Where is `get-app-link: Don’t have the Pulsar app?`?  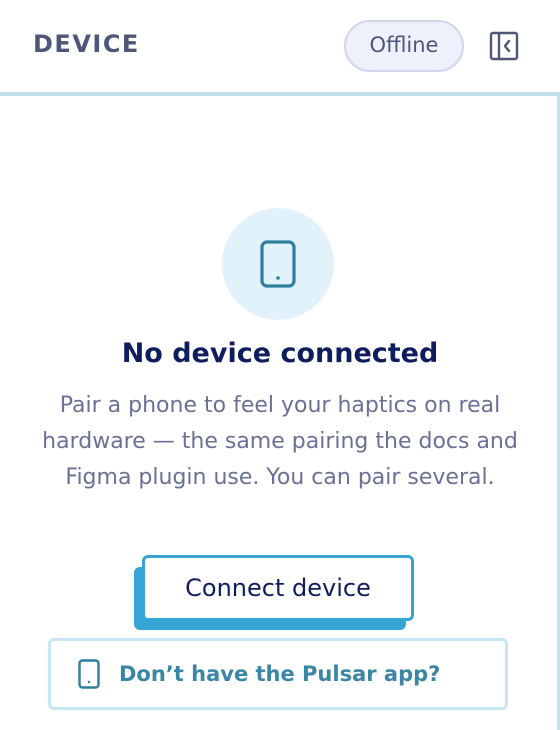 get-app-link: Don’t have the Pulsar app? is located at coordinates (278, 674).